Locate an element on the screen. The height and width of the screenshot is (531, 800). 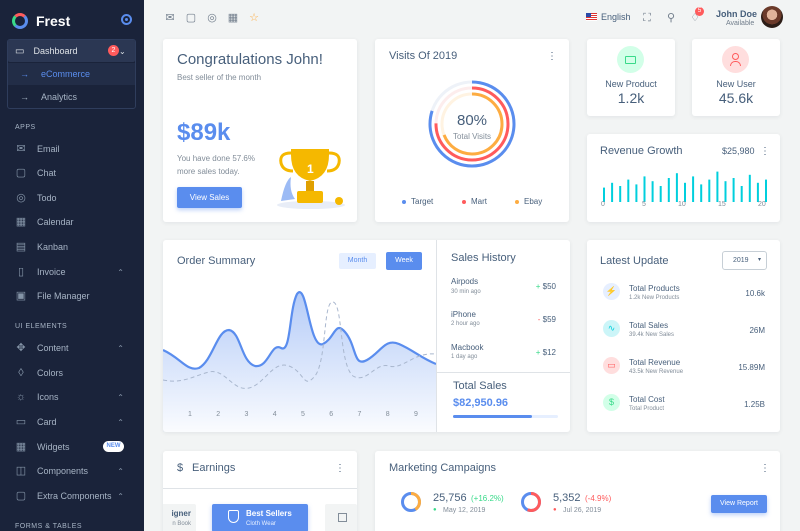
sidebar-item-chat: ▢ Chat is located at coordinates (72, 173).